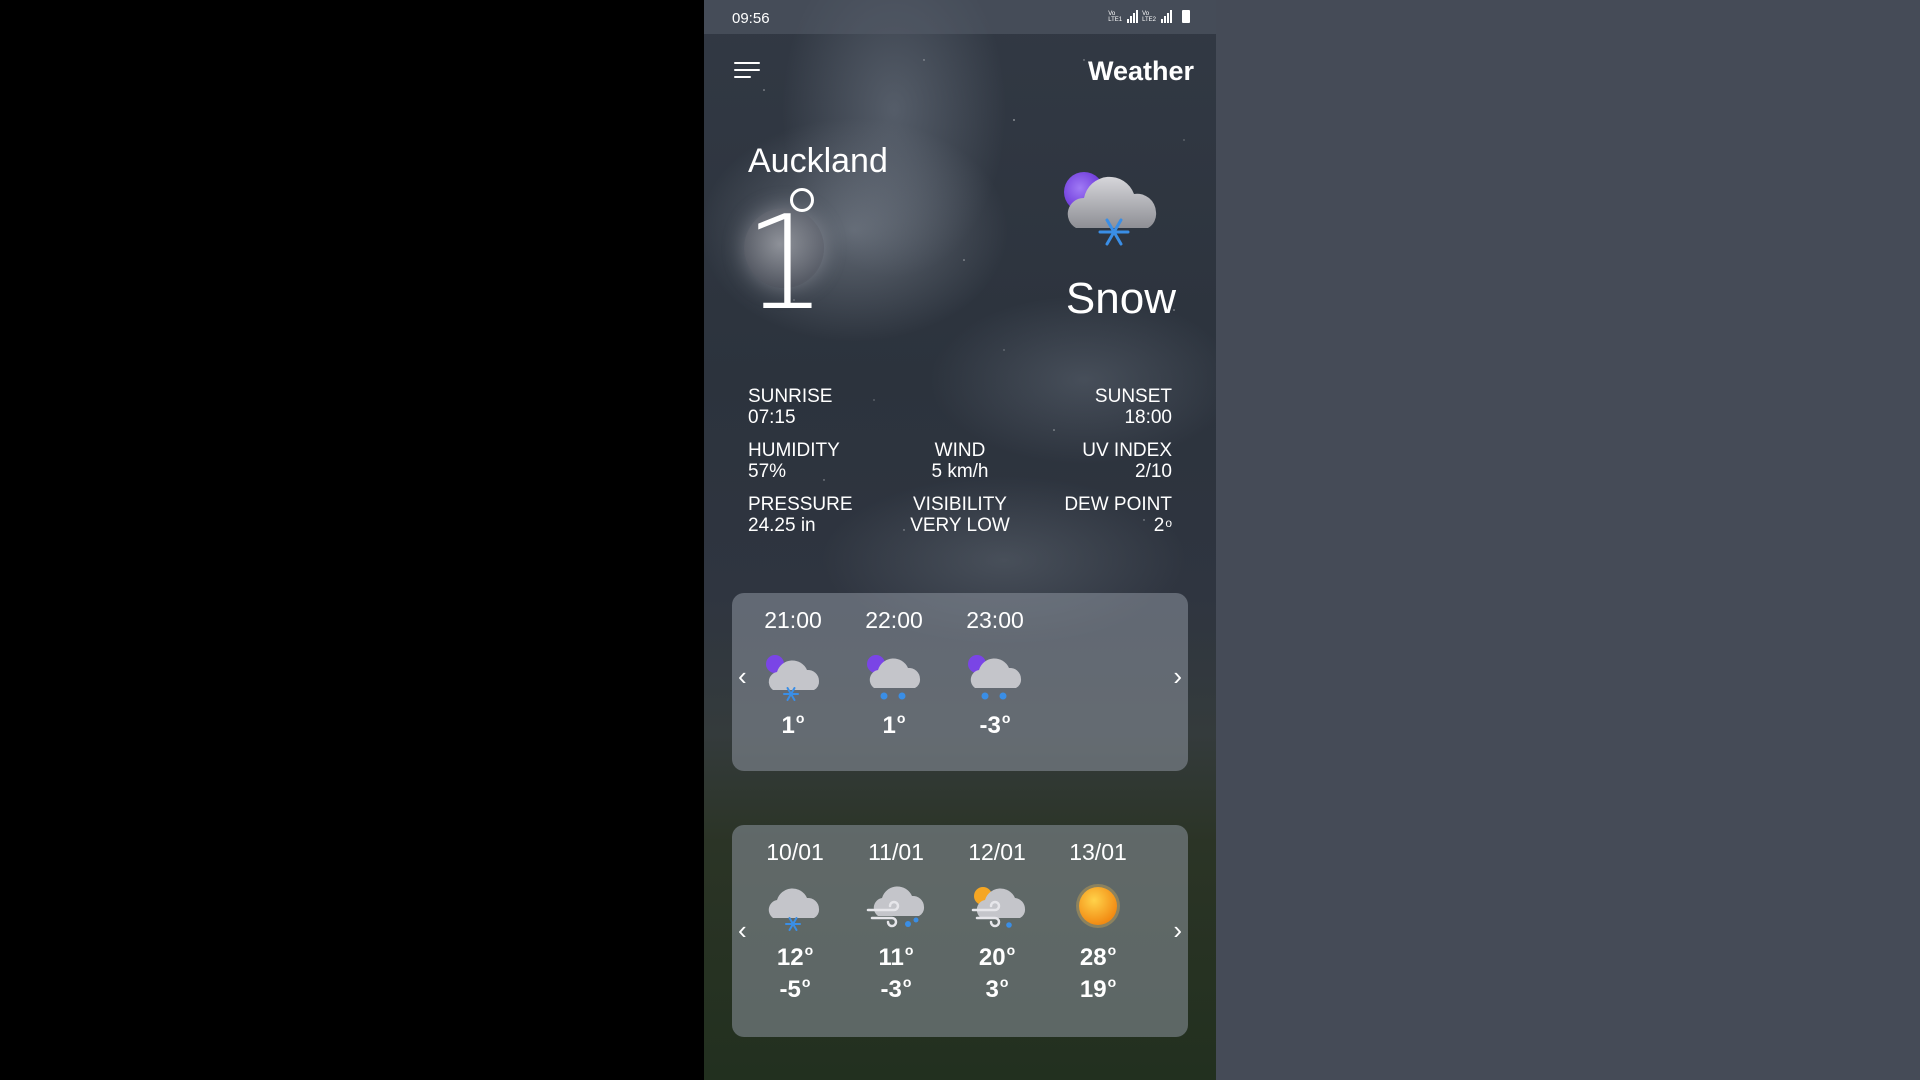 The height and width of the screenshot is (1080, 1920). I want to click on wind-detail: WIND 5 km/h, so click(960, 461).